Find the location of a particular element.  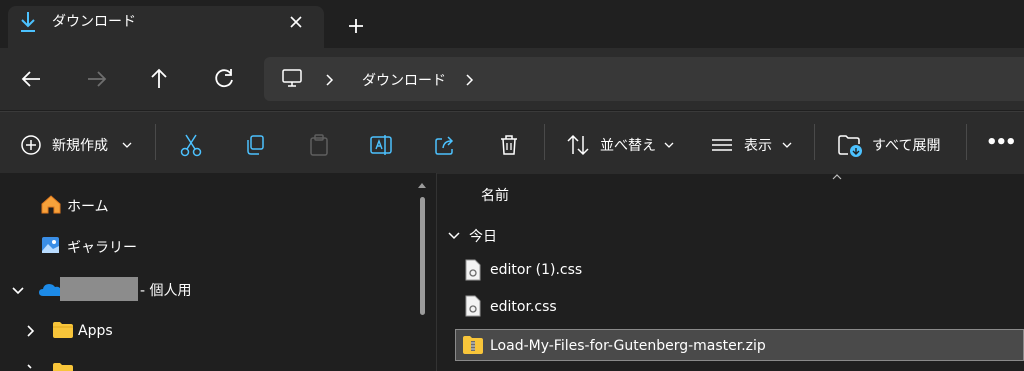

file-item: editor.css is located at coordinates (523, 307).